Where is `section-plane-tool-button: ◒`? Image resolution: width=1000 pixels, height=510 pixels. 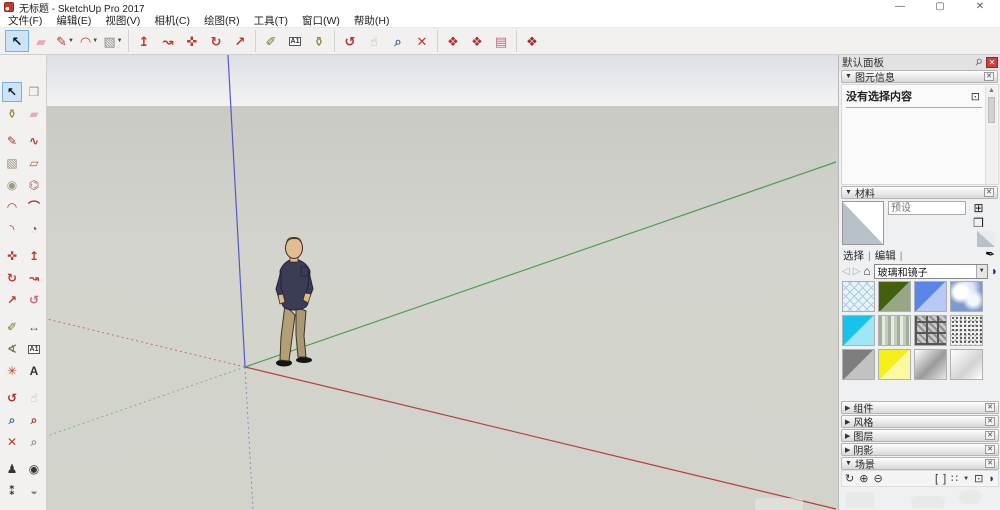 section-plane-tool-button: ◒ is located at coordinates (34, 491).